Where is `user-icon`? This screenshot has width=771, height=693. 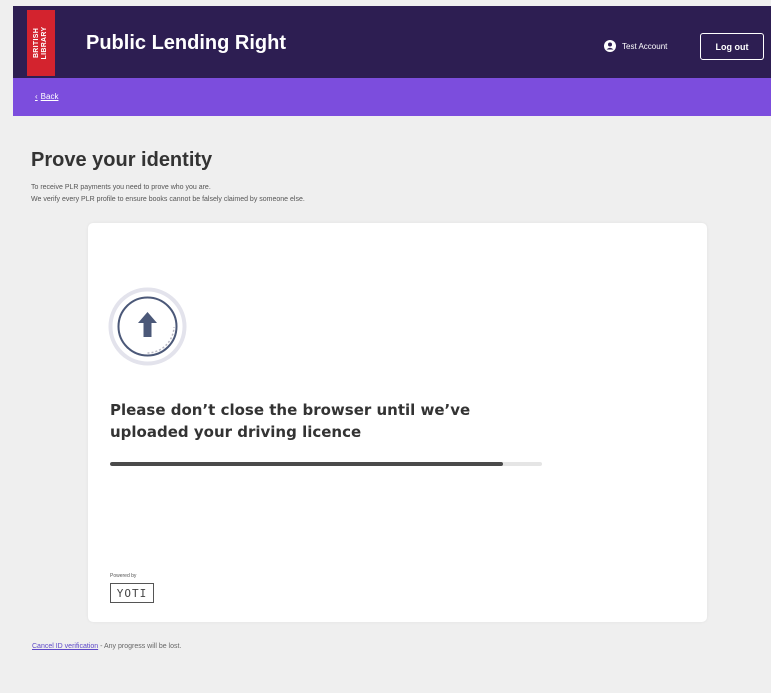
user-icon is located at coordinates (610, 46).